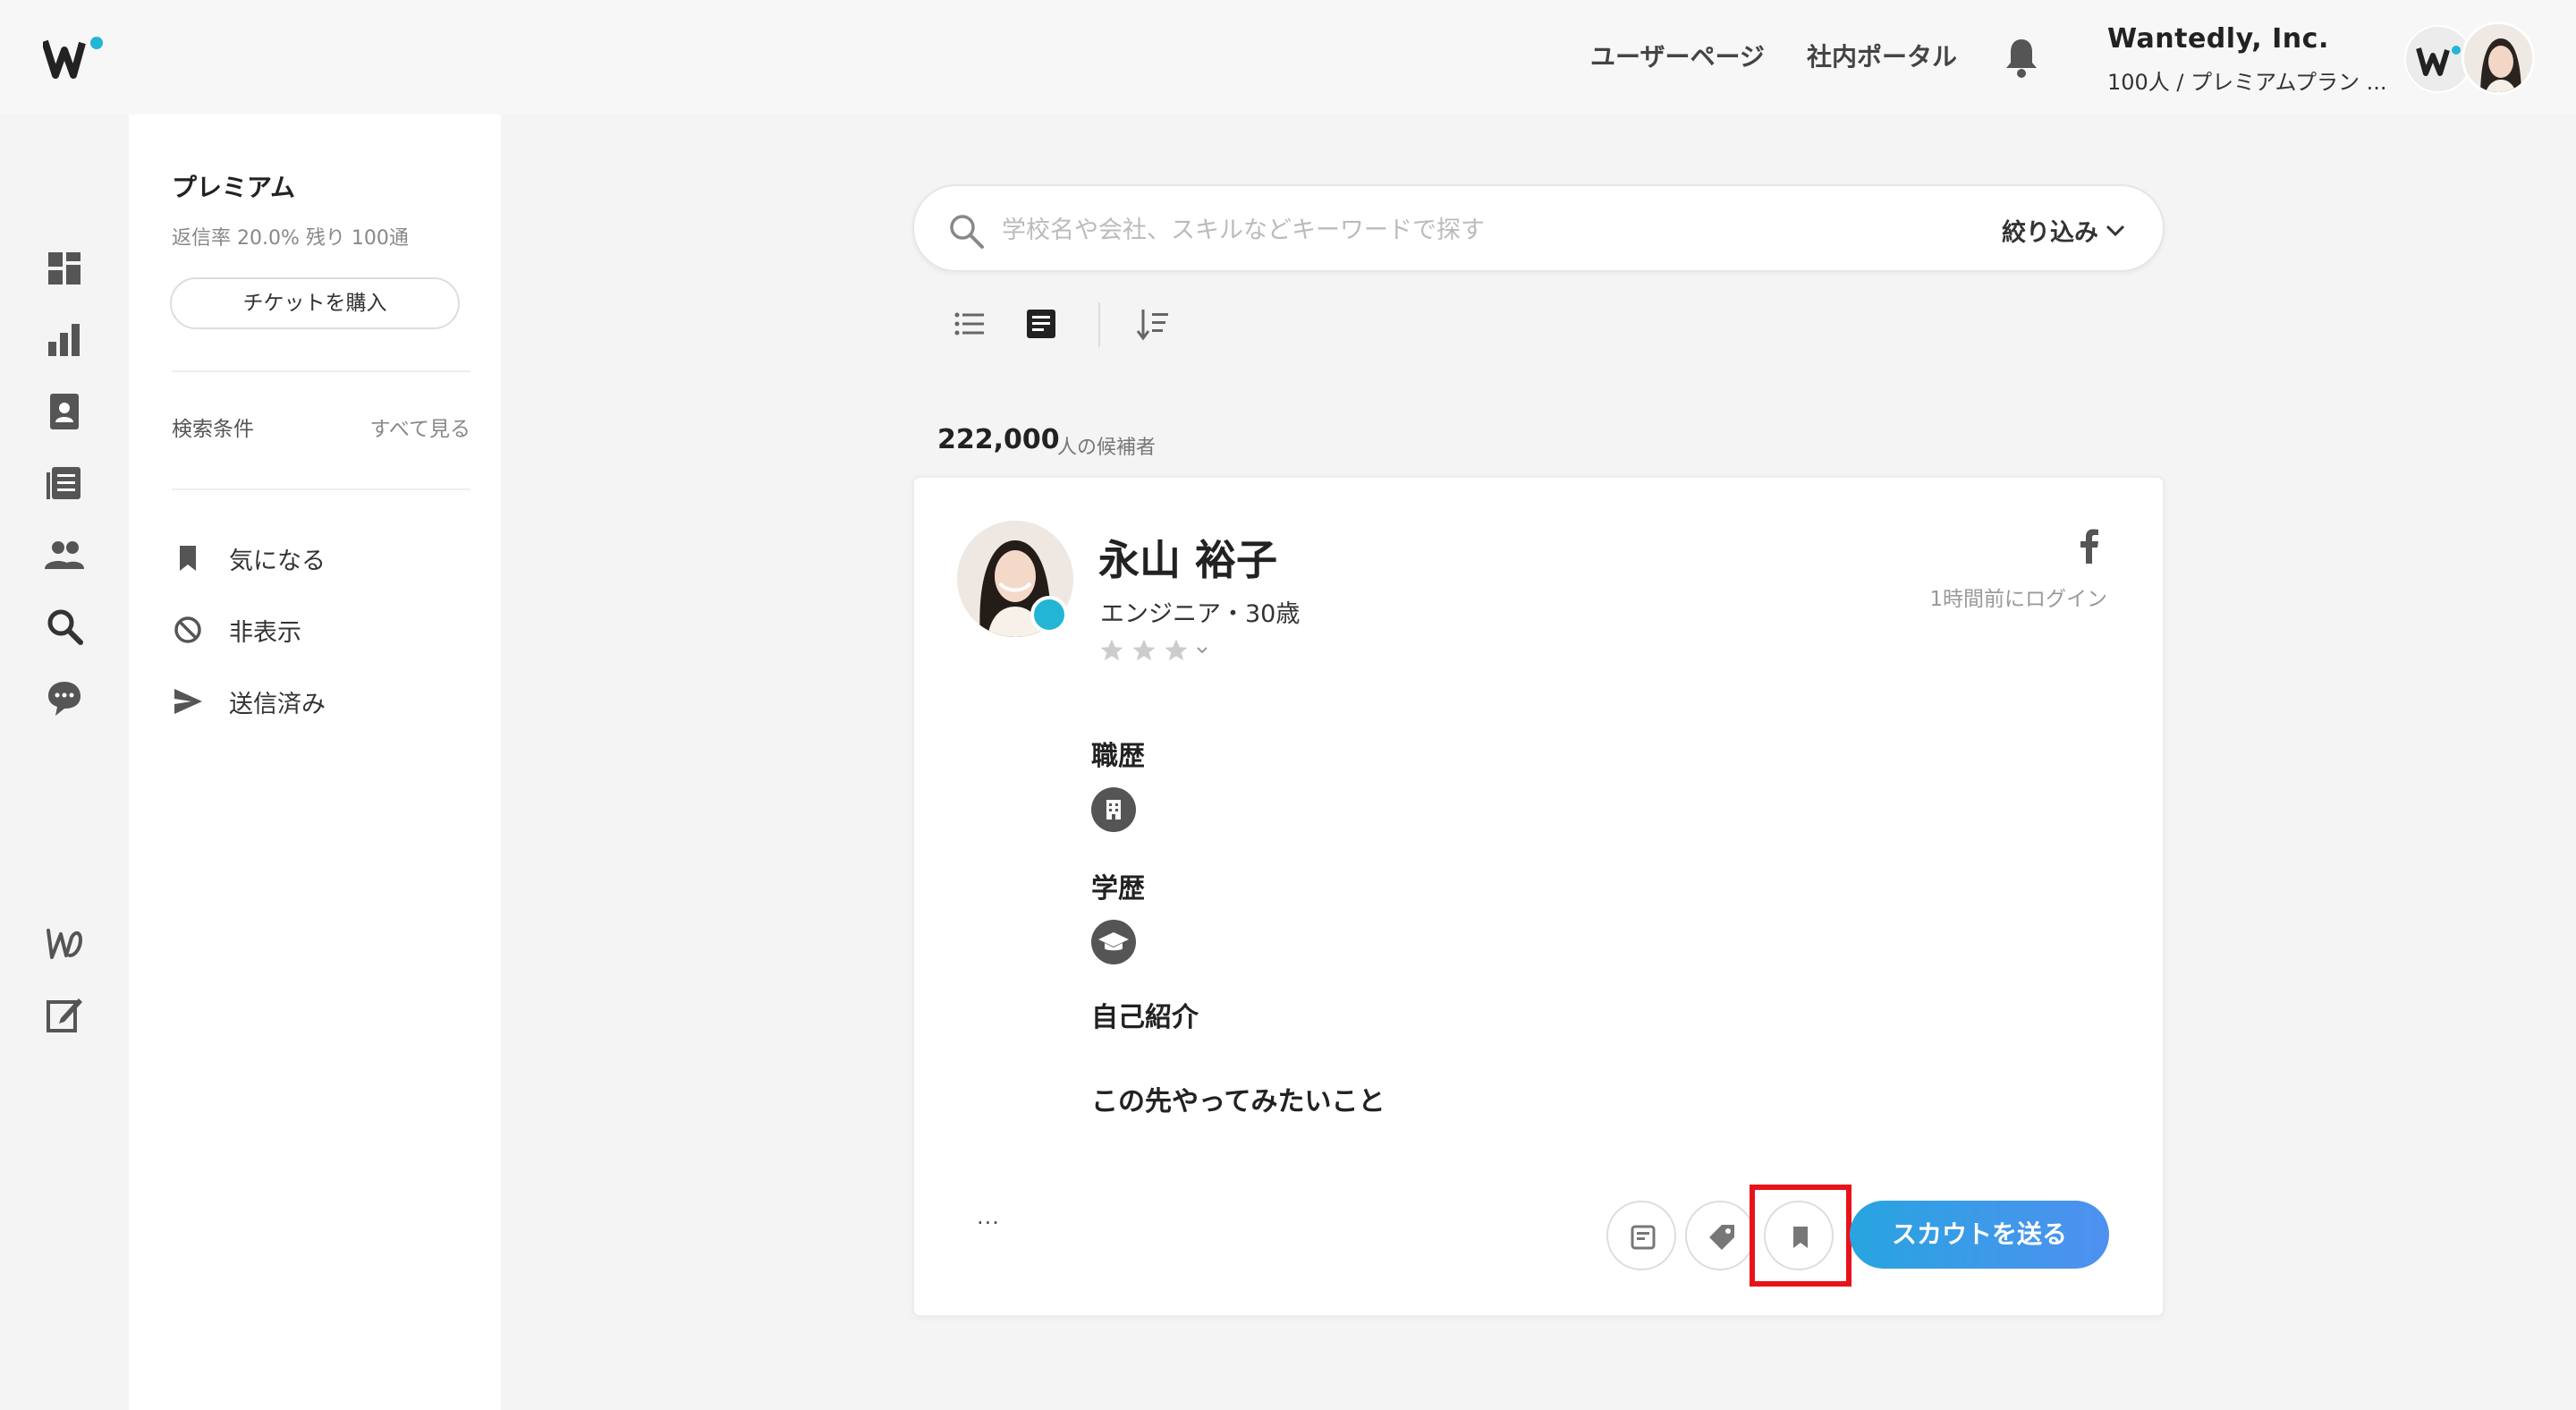 Image resolution: width=2576 pixels, height=1410 pixels. I want to click on profile-icon, so click(64, 412).